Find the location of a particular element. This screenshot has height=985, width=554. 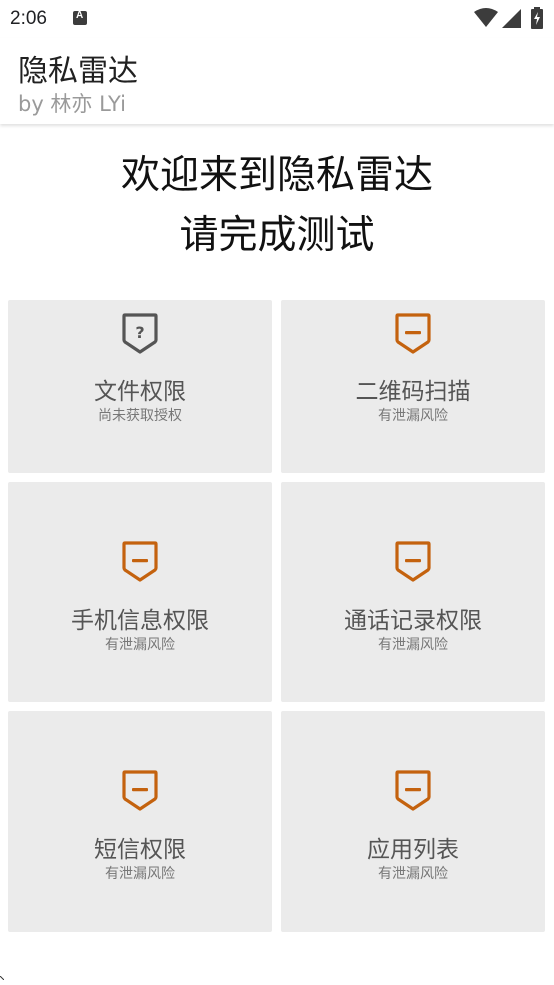

welcome-line-1: 欢迎来到隐私雷达 is located at coordinates (276, 175).